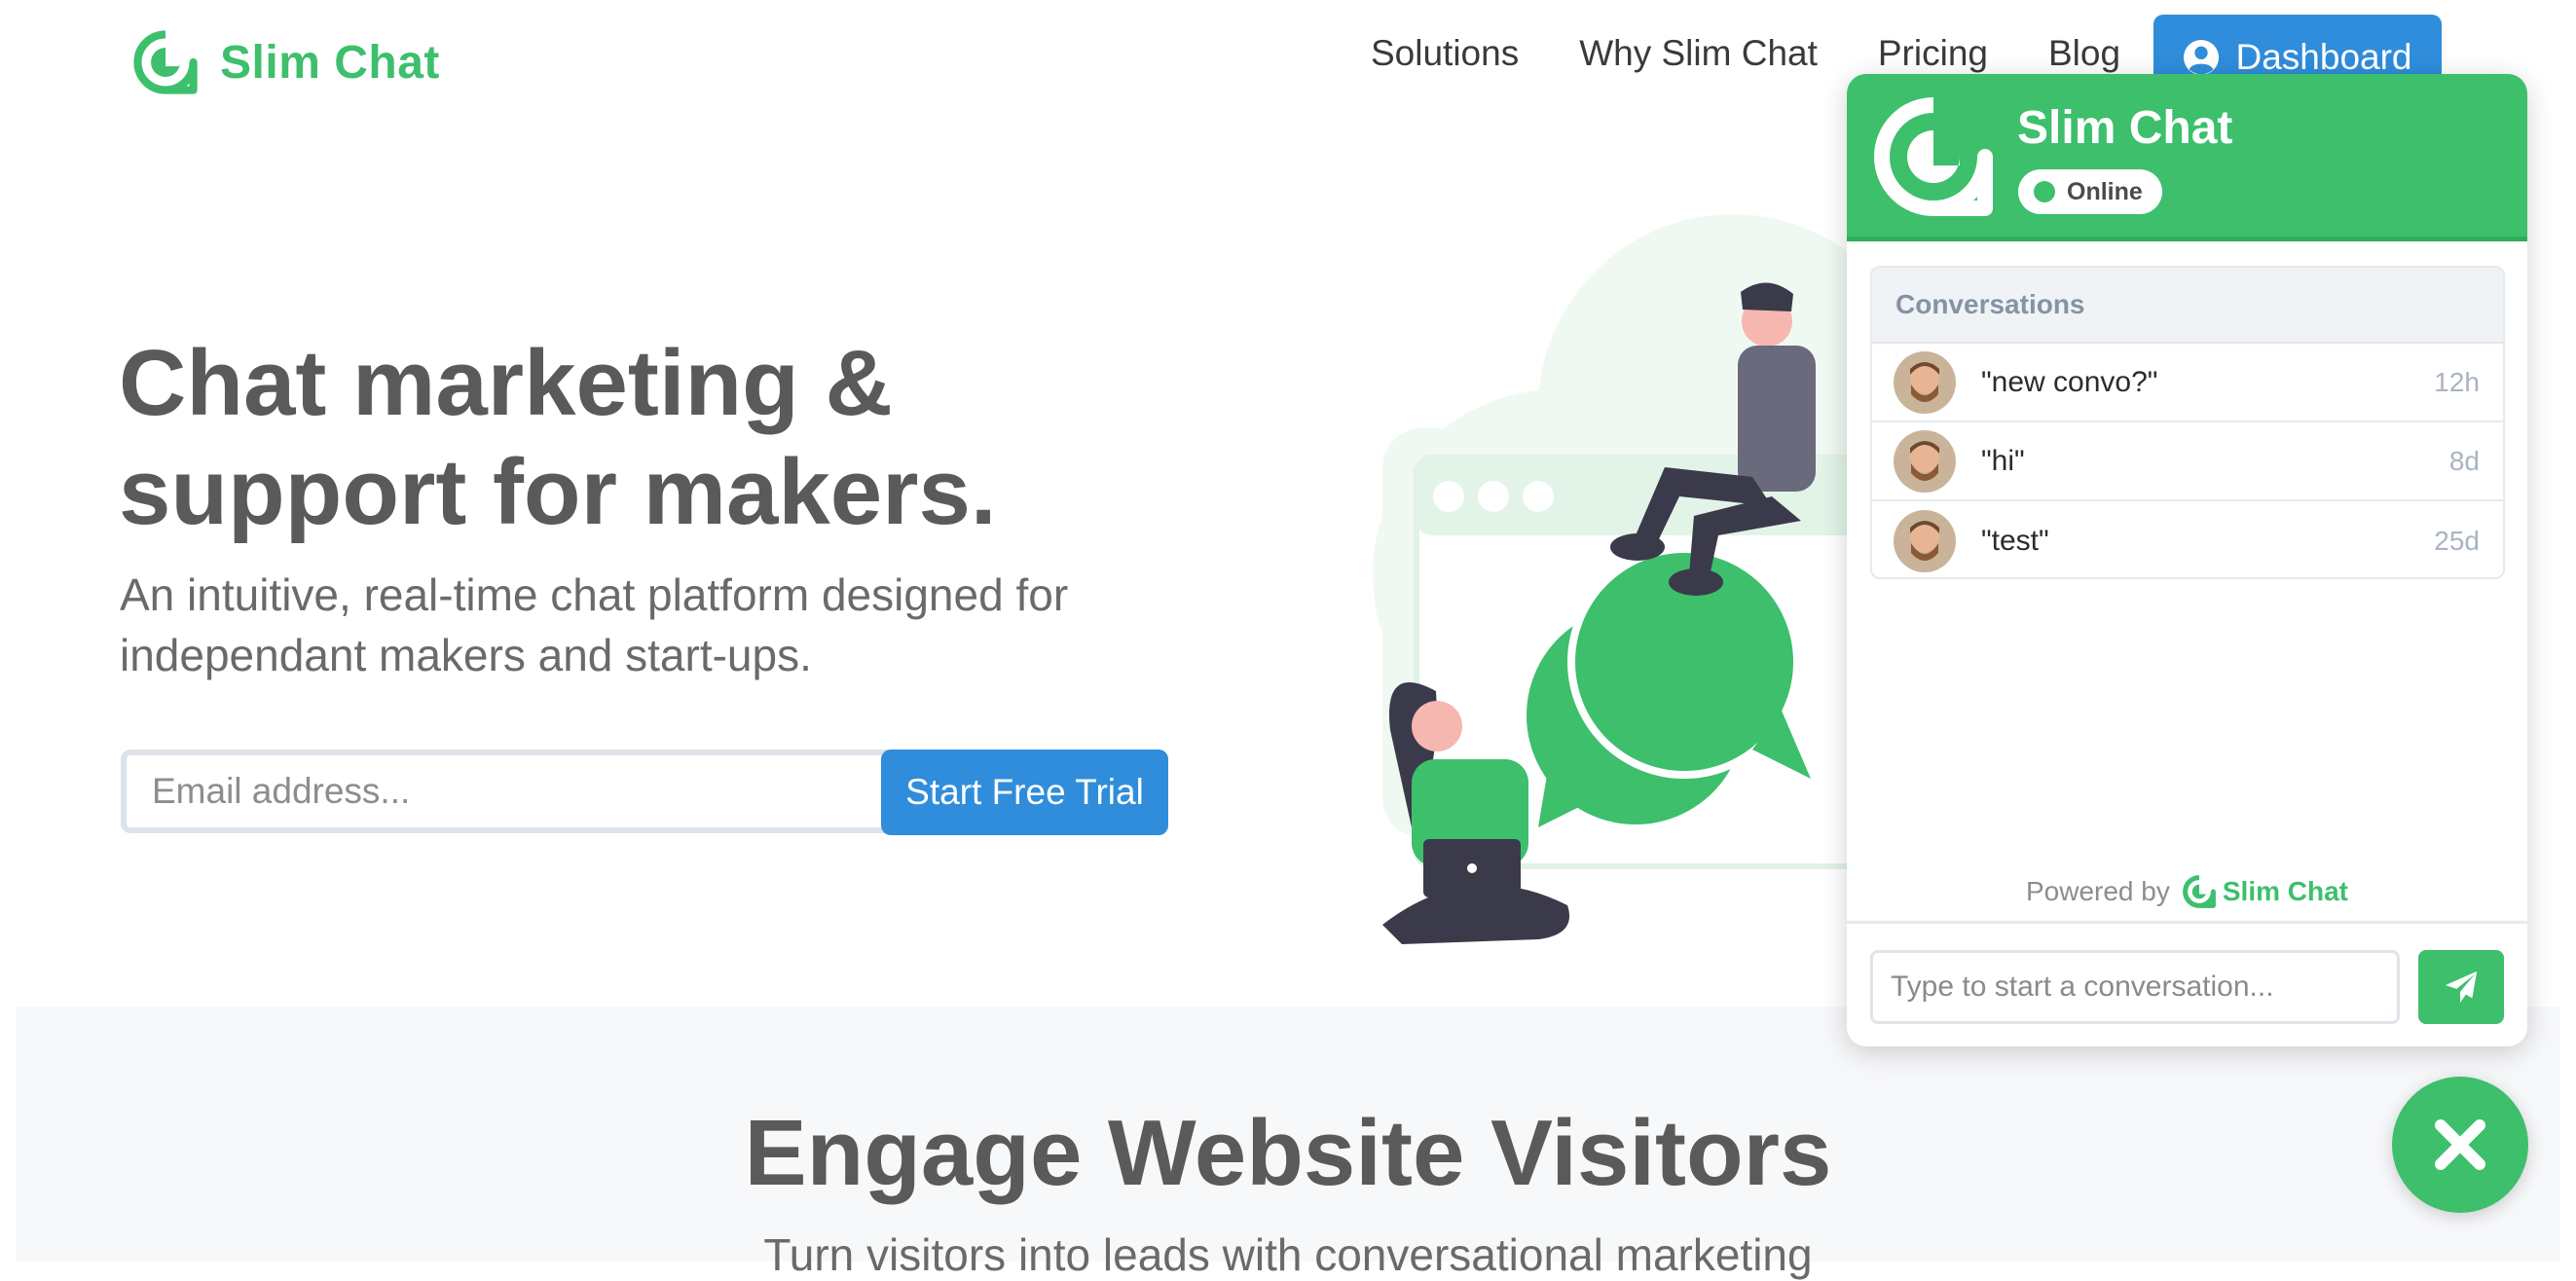 This screenshot has width=2576, height=1281. What do you see at coordinates (1445, 54) in the screenshot?
I see `nav-solutions: Solutions` at bounding box center [1445, 54].